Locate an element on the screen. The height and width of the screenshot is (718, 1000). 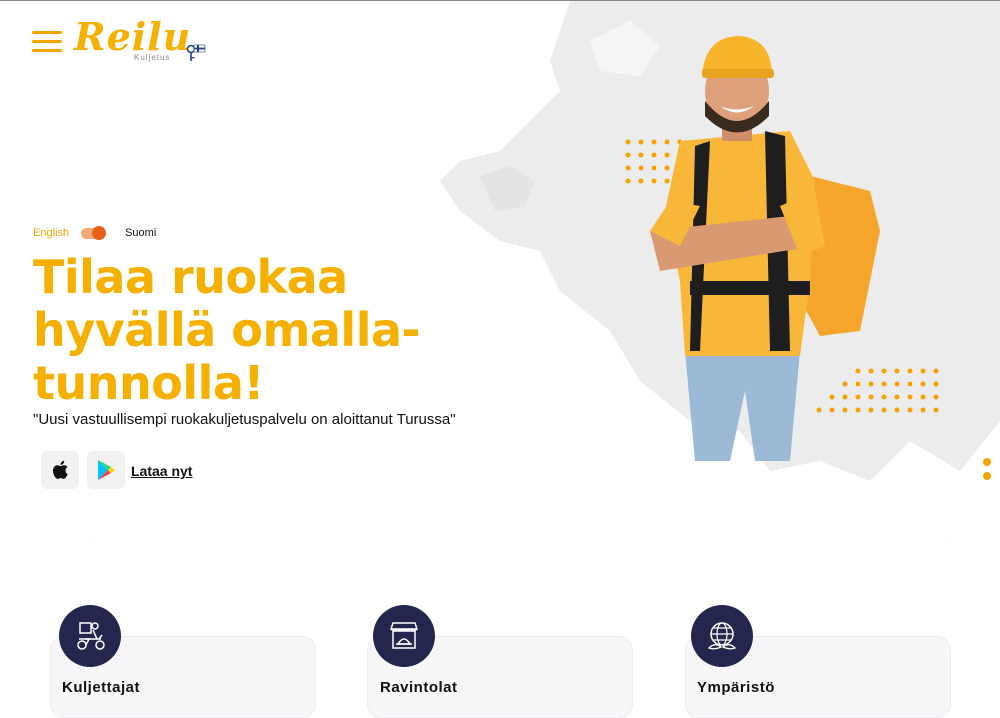
logo-subtitle: Kuljetus is located at coordinates (152, 57).